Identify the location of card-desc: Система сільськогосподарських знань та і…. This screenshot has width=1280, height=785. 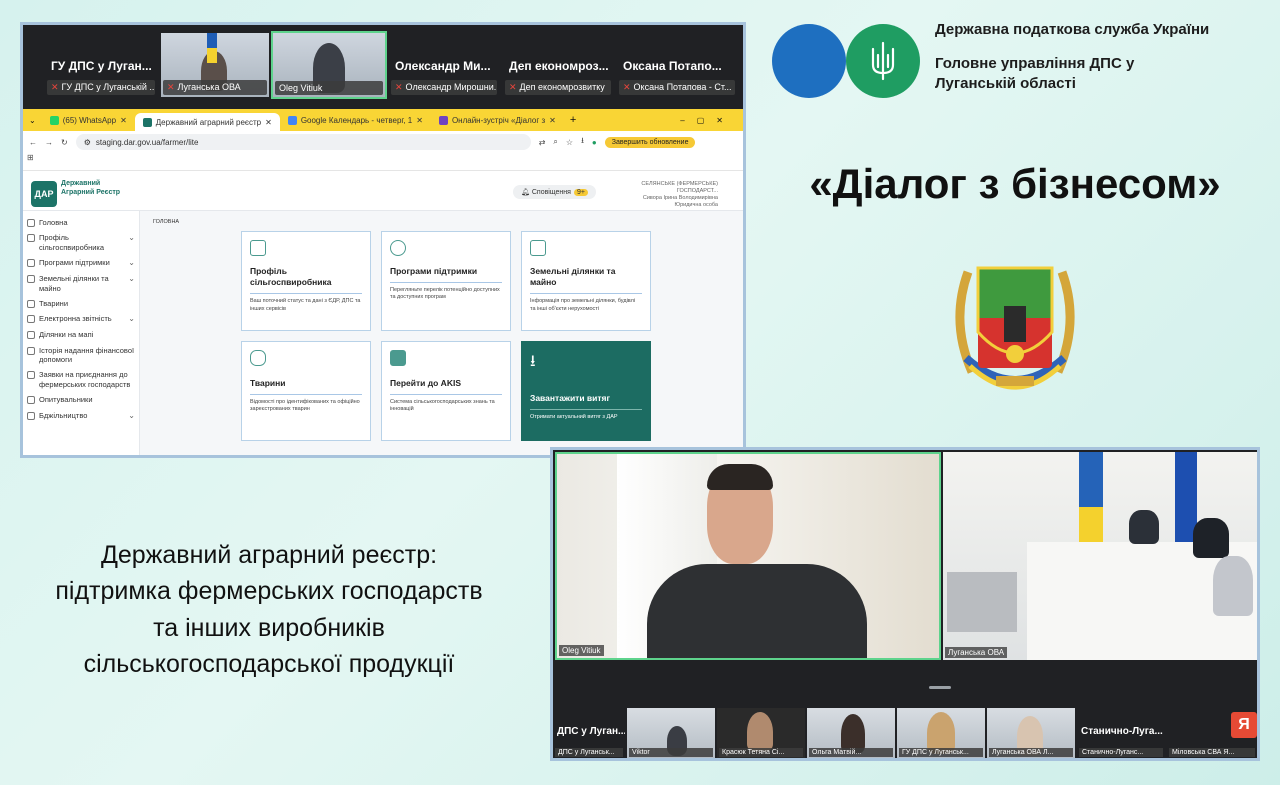
(442, 406).